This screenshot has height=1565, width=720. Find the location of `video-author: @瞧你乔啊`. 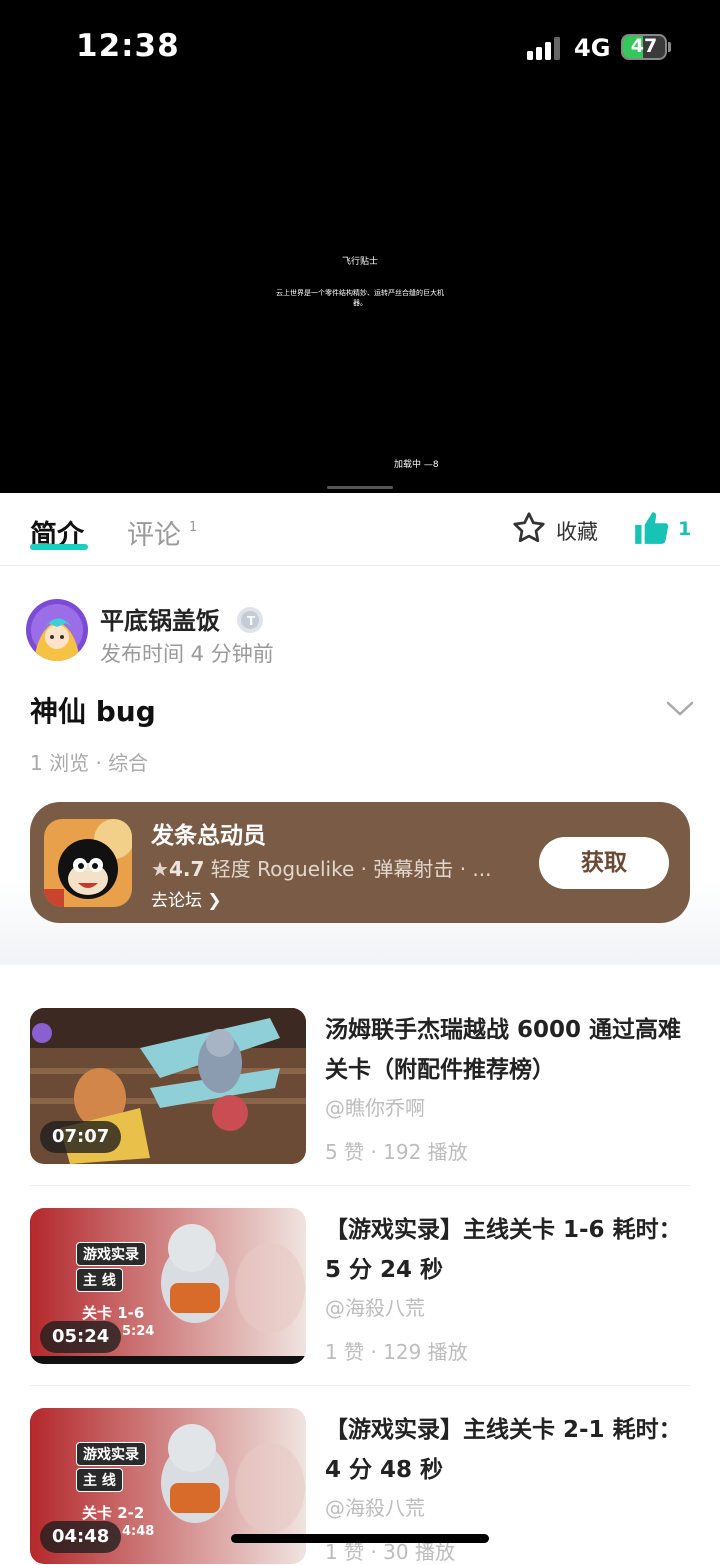

video-author: @瞧你乔啊 is located at coordinates (375, 1106).